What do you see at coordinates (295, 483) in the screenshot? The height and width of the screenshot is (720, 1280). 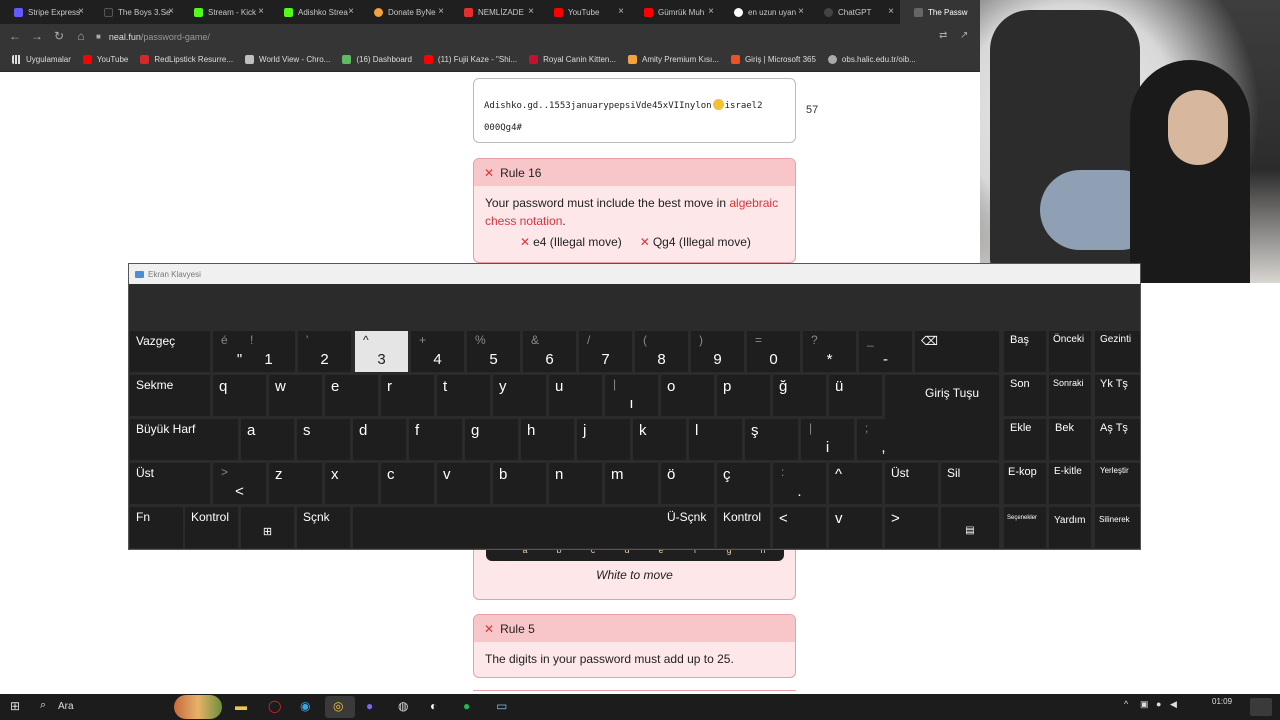 I see `key-z: z` at bounding box center [295, 483].